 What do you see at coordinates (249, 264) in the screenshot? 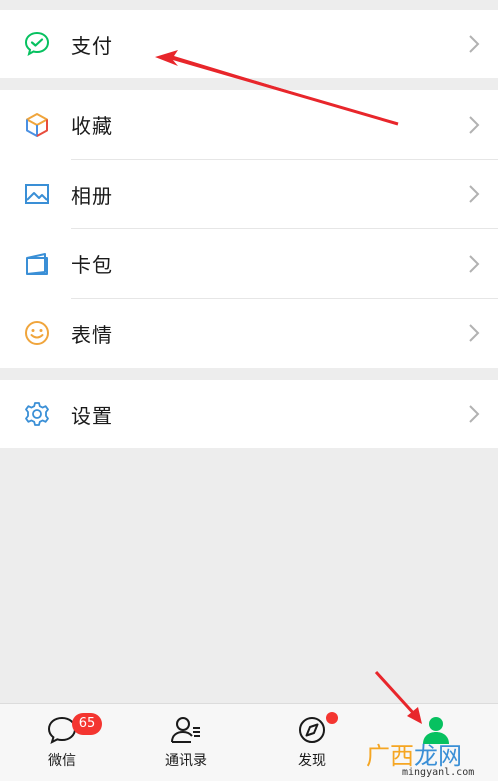
I see `menu-item-cards: 卡包` at bounding box center [249, 264].